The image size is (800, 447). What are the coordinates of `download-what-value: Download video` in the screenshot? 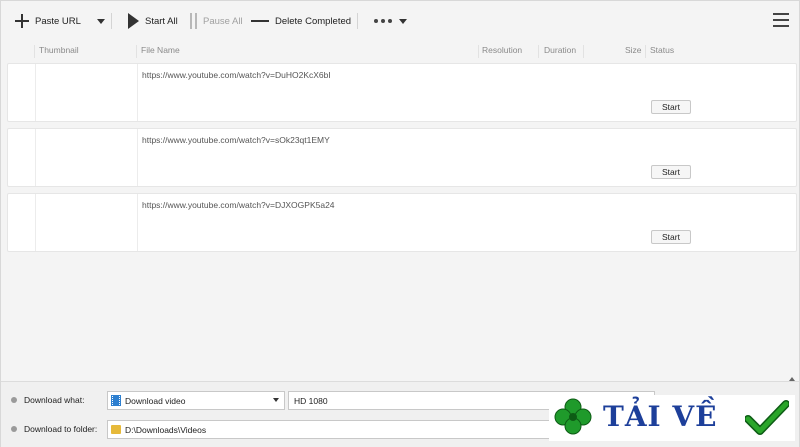 It's located at (155, 400).